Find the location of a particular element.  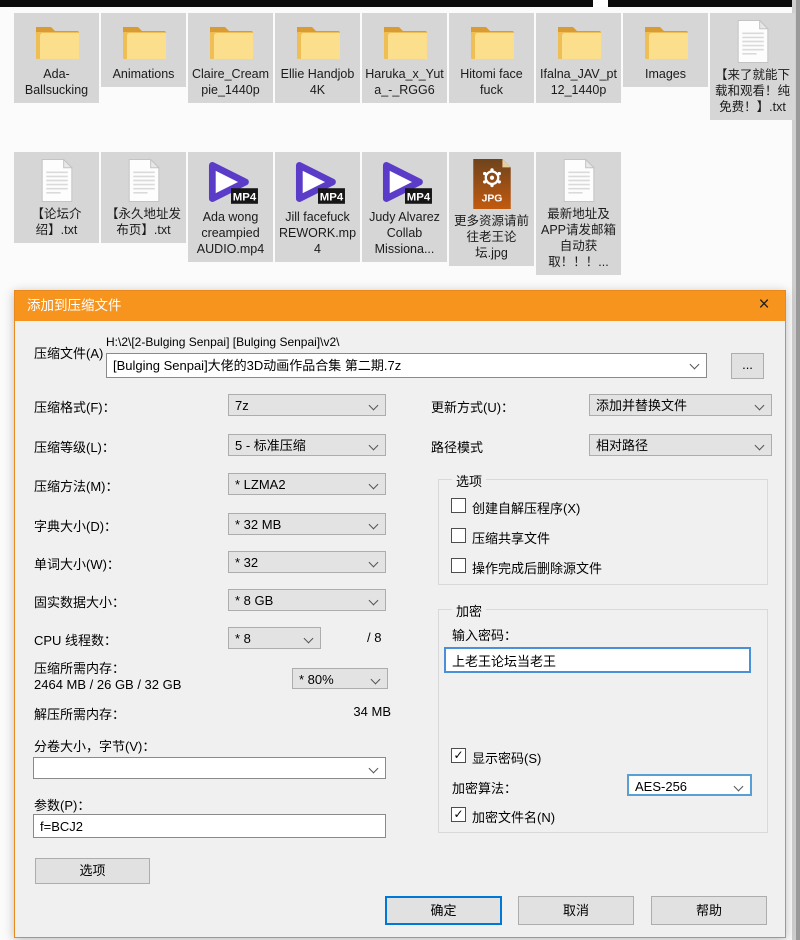

desktop-icon-folder: Hitomi face fuck is located at coordinates (491, 58).